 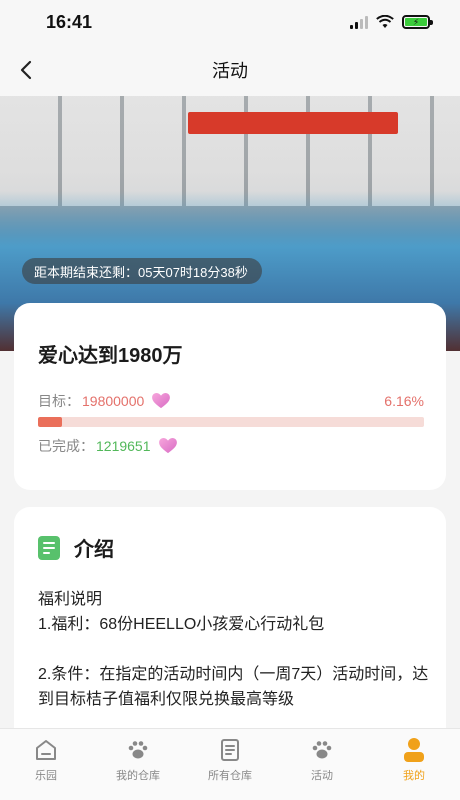 I want to click on wifi-icon, so click(x=385, y=21).